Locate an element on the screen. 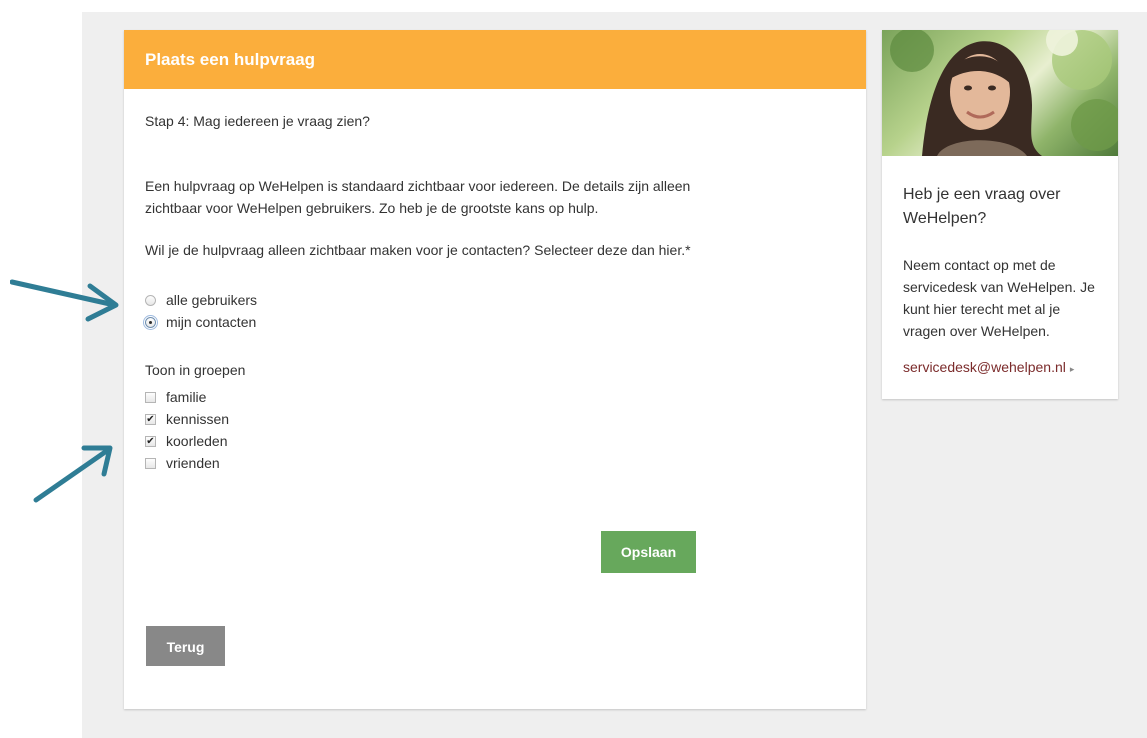 The height and width of the screenshot is (738, 1147). radio-option-mijn-contacten: mijn contacten is located at coordinates (200, 322).